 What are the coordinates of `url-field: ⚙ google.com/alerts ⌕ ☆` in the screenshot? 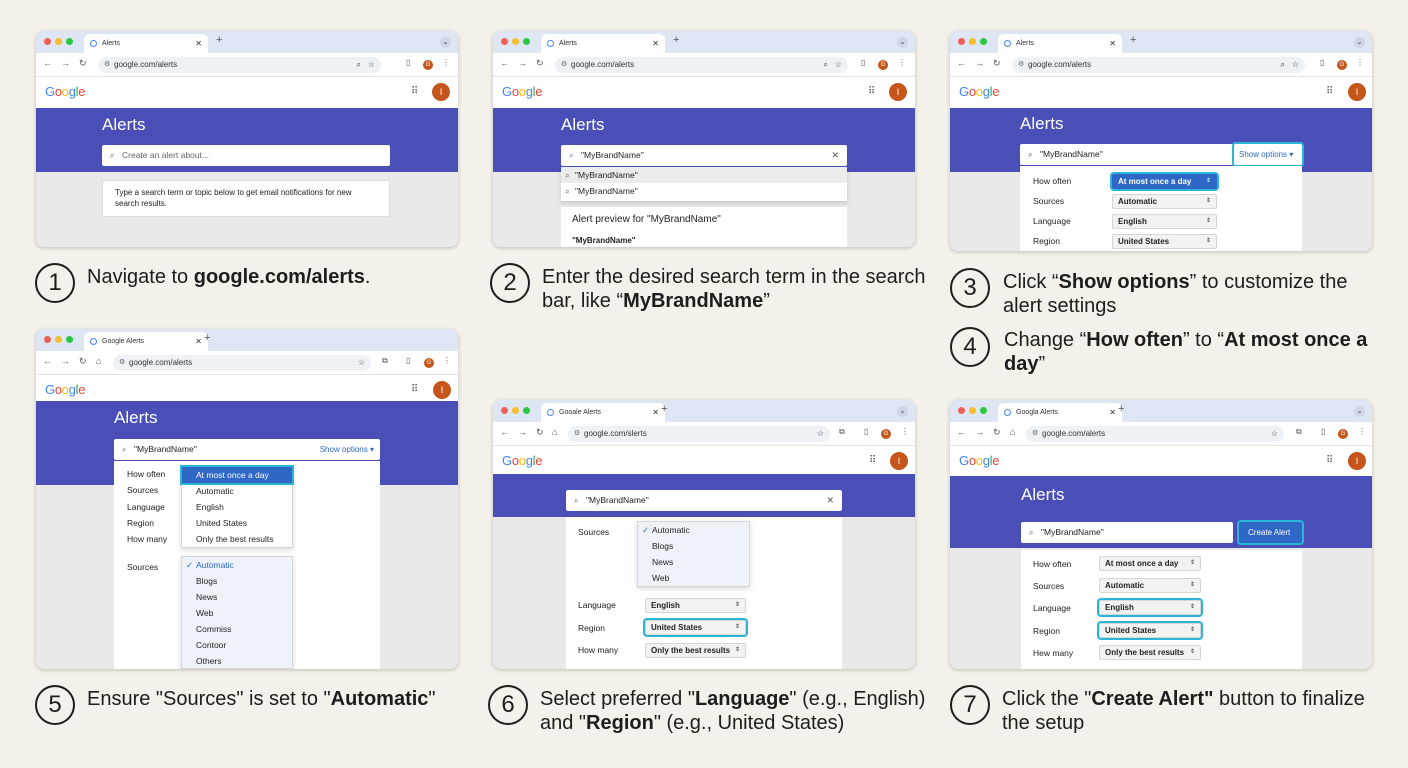 It's located at (1158, 65).